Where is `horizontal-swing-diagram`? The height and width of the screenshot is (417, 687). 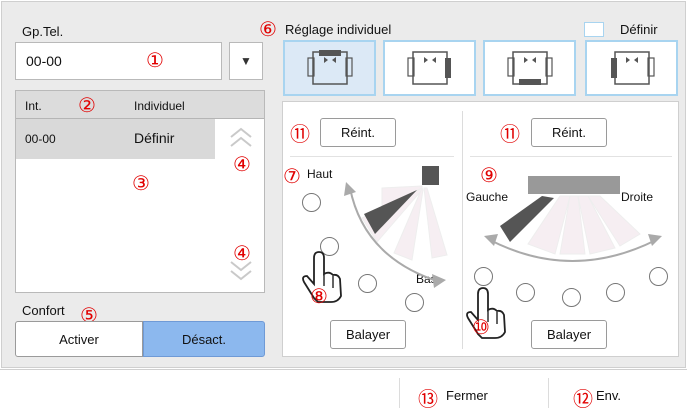
horizontal-swing-diagram is located at coordinates (573, 219).